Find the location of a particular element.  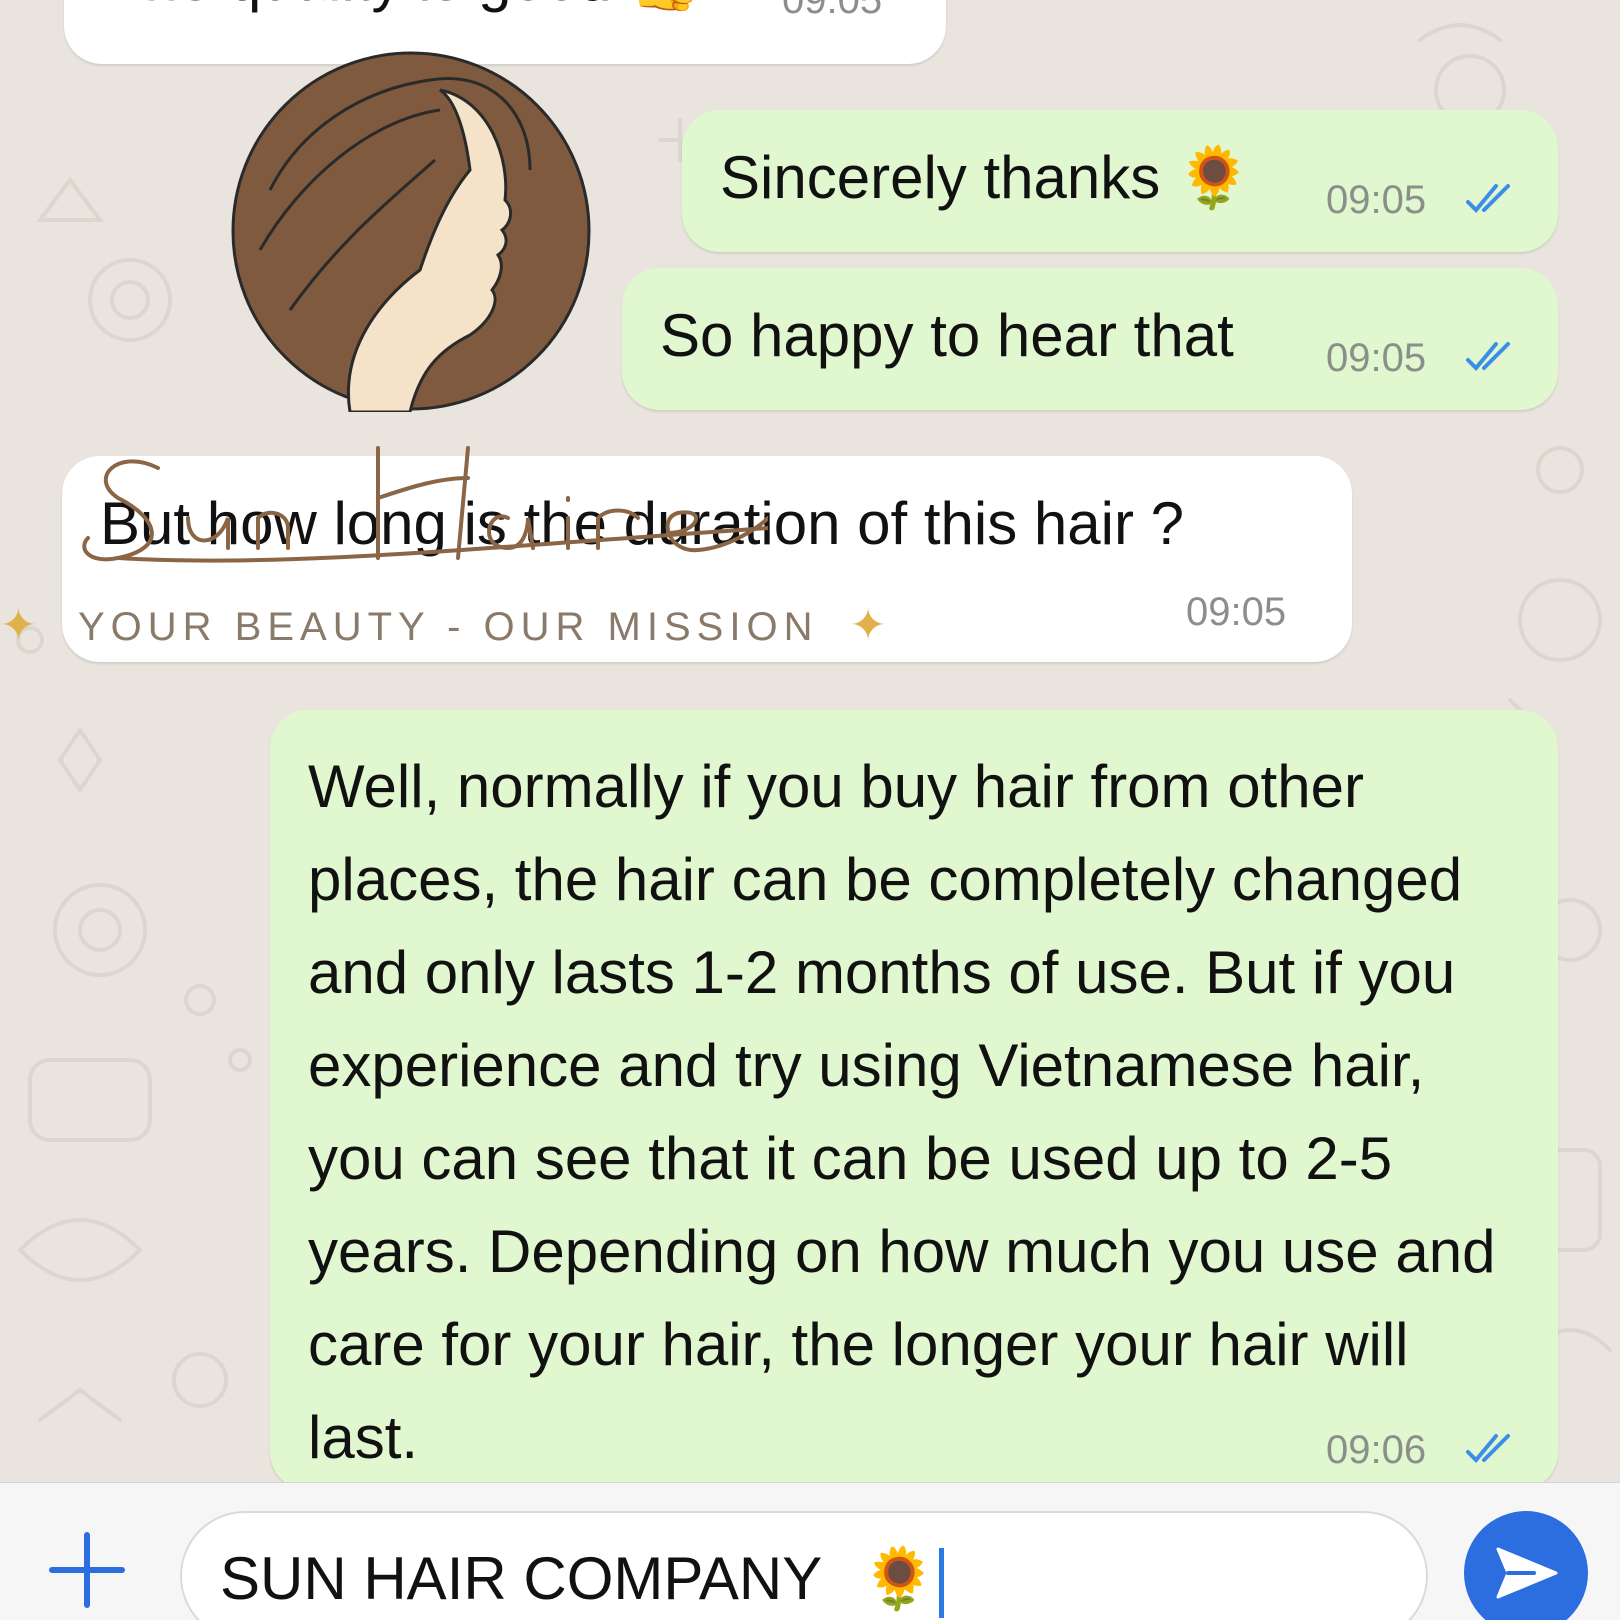

send-button is located at coordinates (1526, 1565).